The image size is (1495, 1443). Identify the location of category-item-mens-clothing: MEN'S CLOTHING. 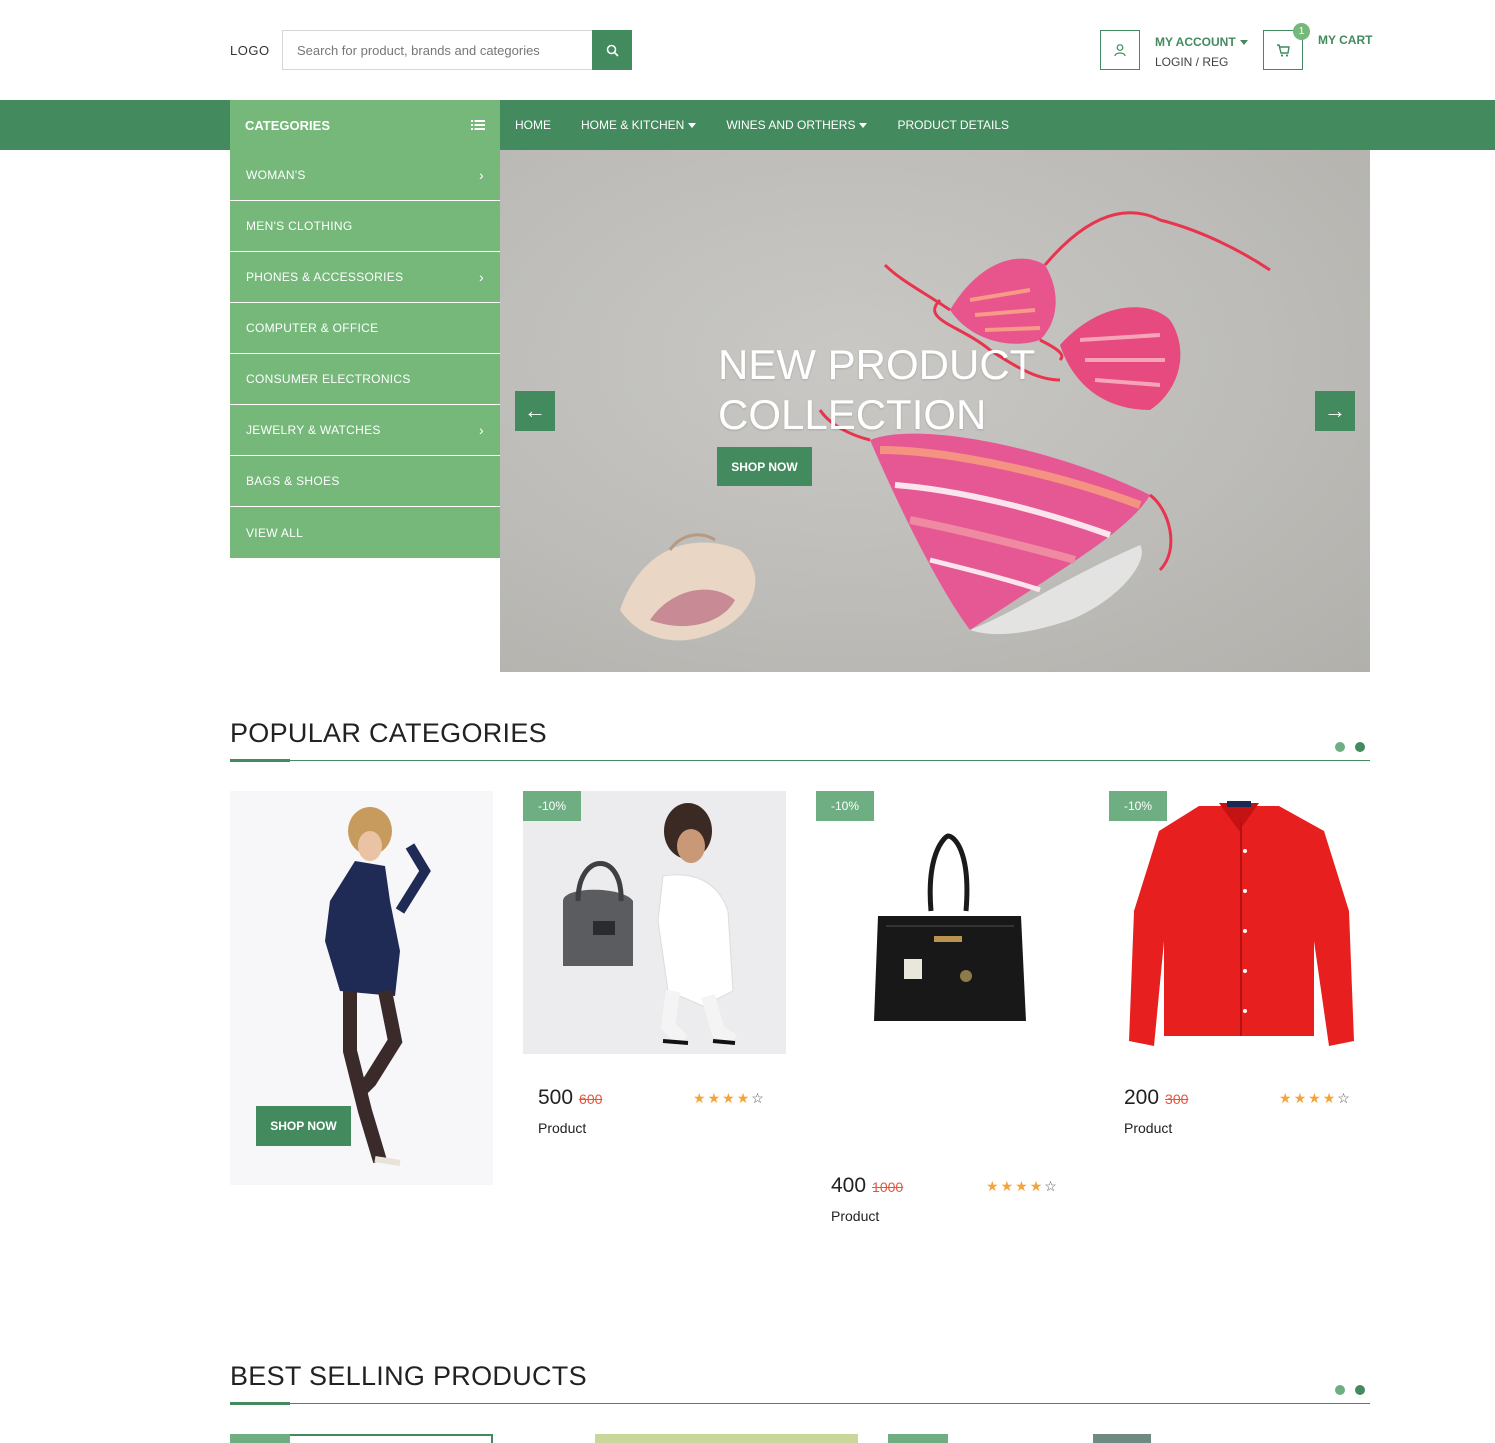
(365, 226).